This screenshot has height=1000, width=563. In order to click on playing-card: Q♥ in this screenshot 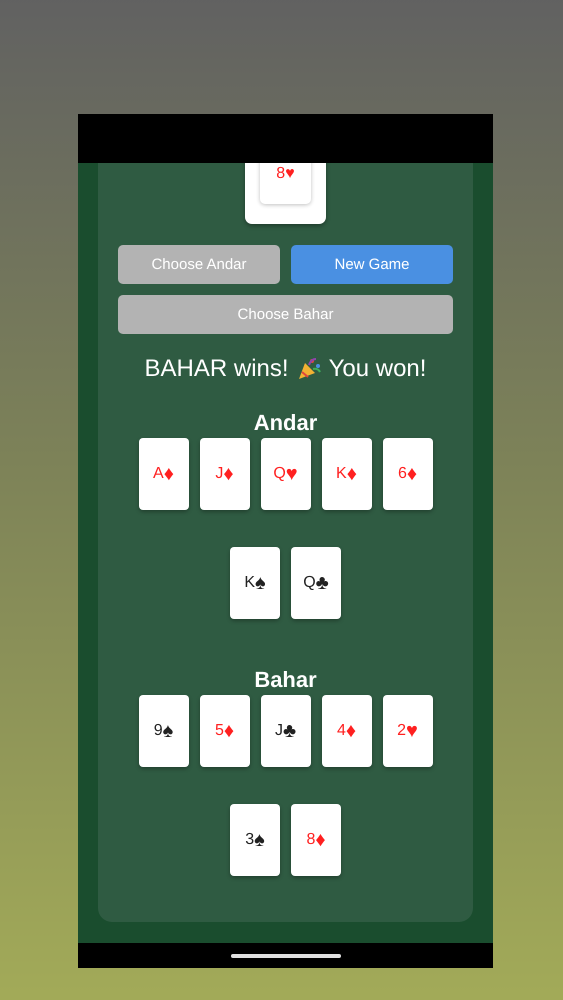, I will do `click(285, 474)`.